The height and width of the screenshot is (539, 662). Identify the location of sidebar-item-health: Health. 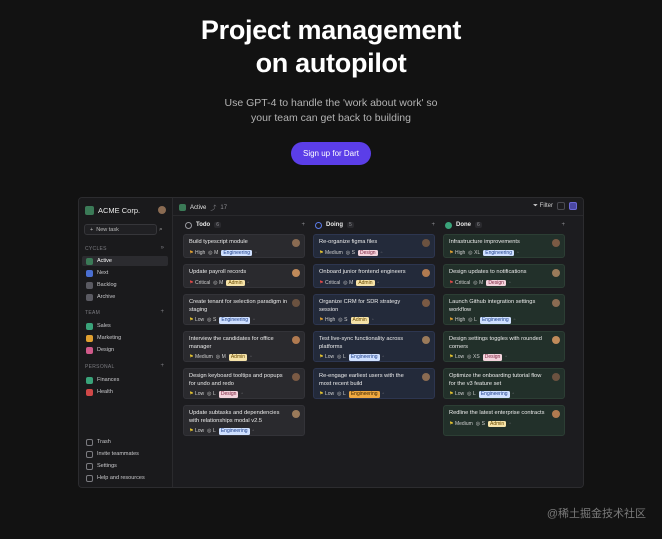
(125, 392).